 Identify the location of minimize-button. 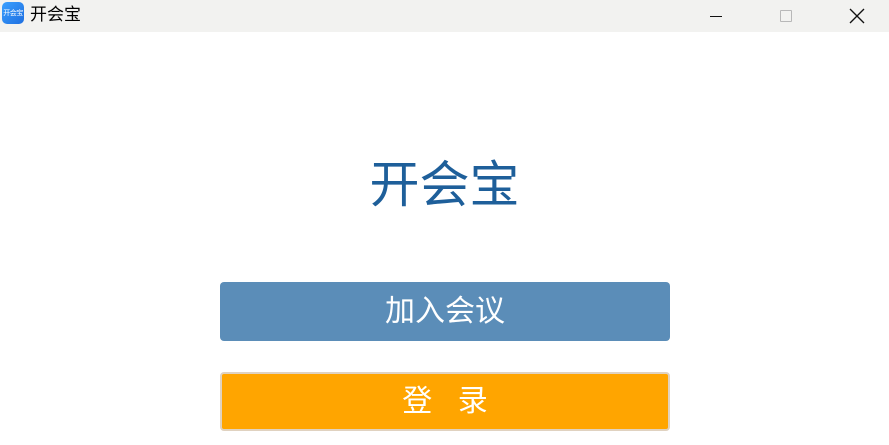
(716, 16).